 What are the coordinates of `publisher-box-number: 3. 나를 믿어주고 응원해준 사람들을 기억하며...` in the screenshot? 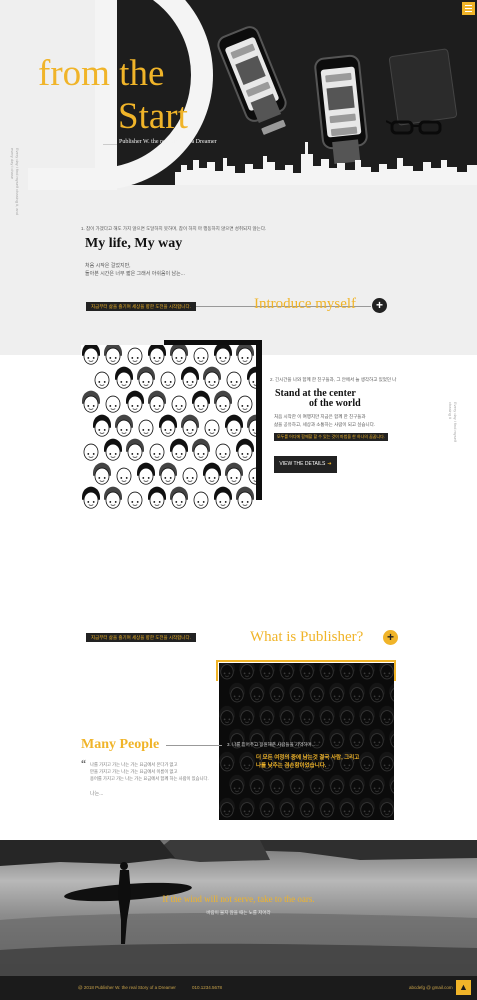 It's located at (271, 744).